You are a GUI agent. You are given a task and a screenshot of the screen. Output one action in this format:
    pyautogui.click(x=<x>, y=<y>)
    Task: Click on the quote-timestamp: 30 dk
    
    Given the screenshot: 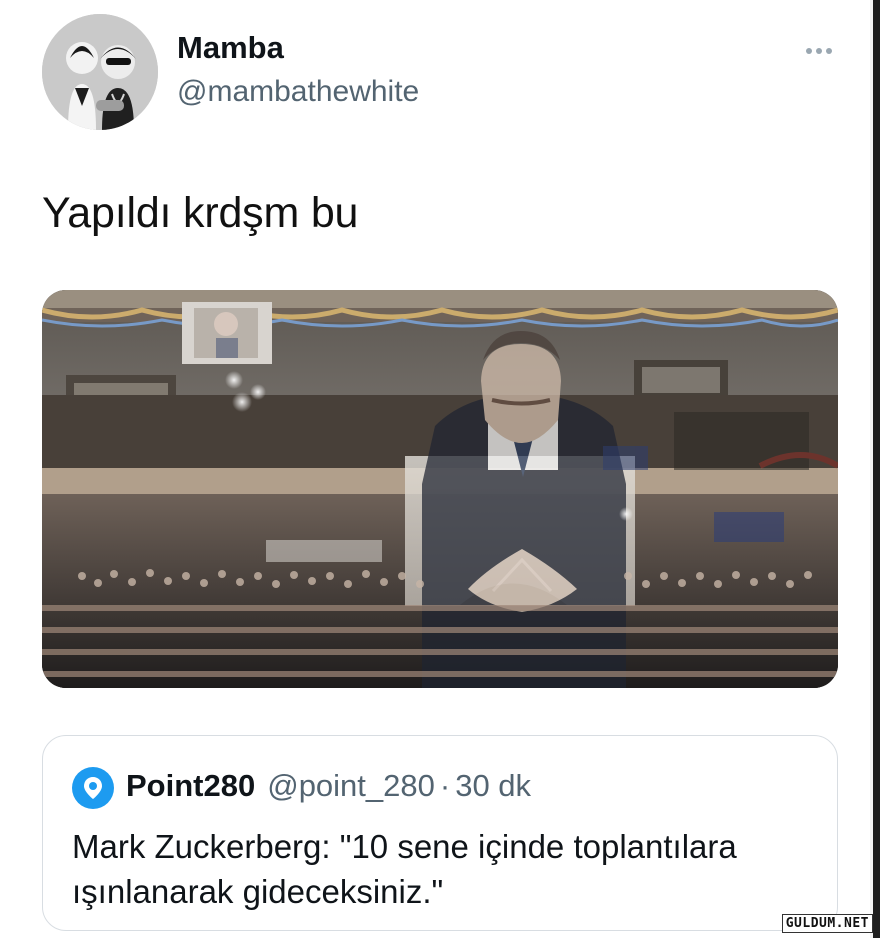 What is the action you would take?
    pyautogui.click(x=493, y=785)
    